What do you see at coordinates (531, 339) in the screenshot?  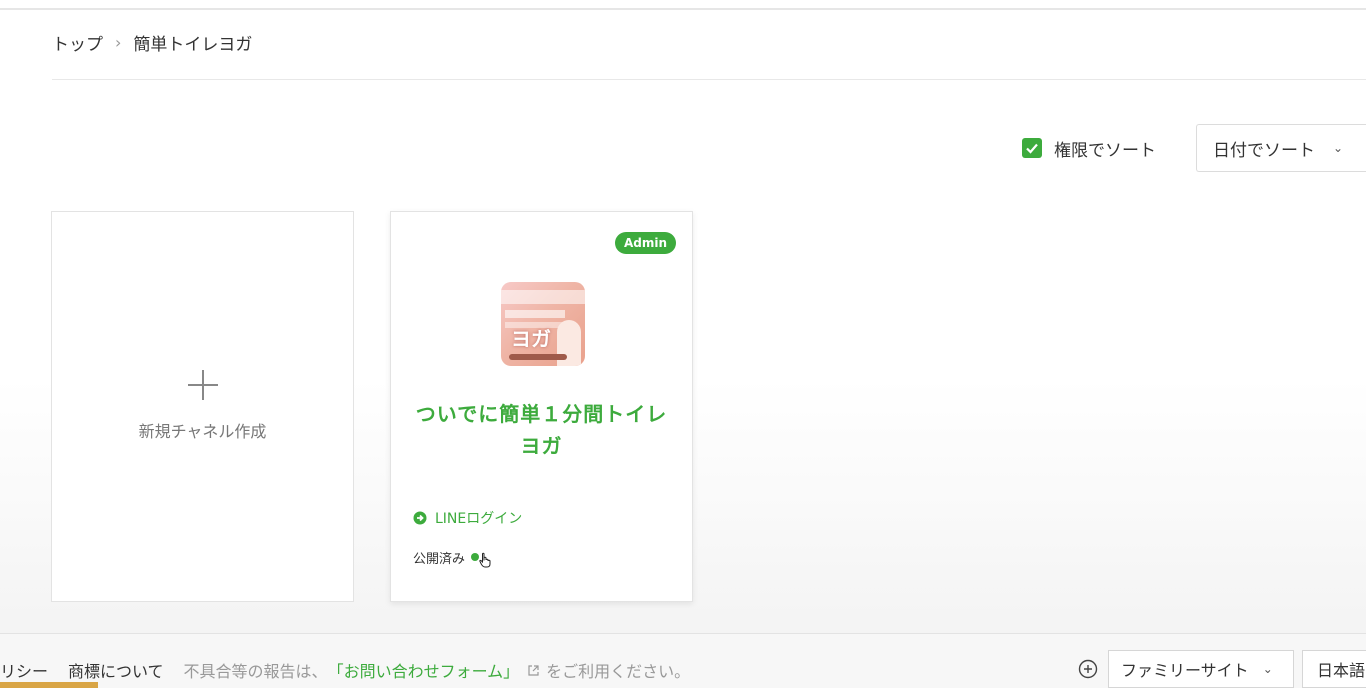 I see `thumbnail-logo: ヨガ` at bounding box center [531, 339].